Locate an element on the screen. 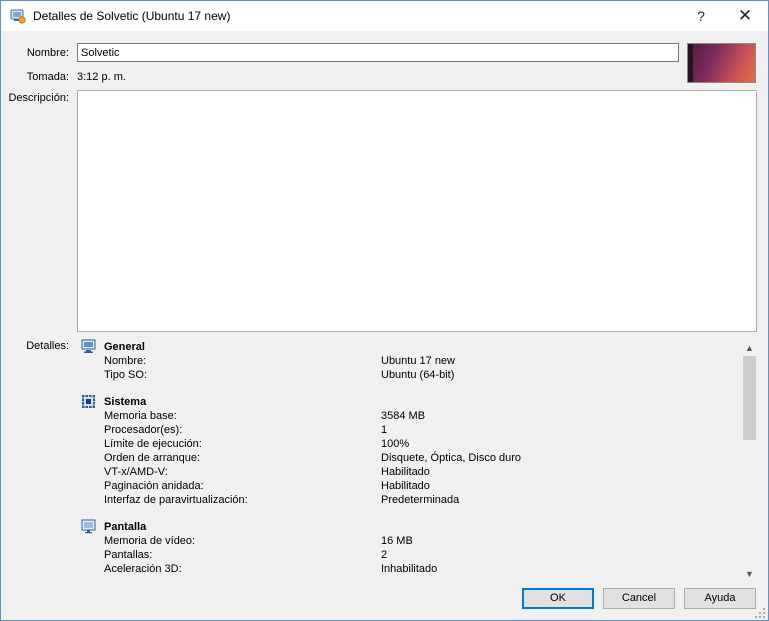 The width and height of the screenshot is (769, 621). detail-row: Nombre: Ubuntu 17 new is located at coordinates (407, 362).